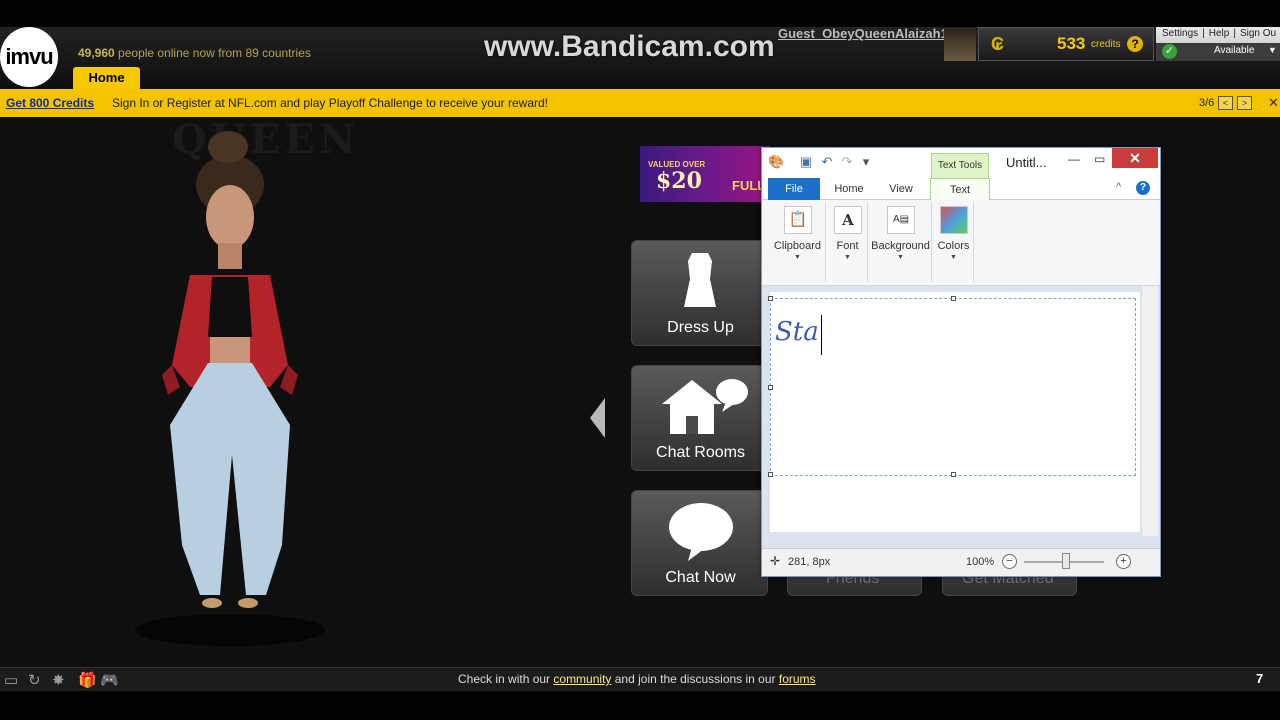  What do you see at coordinates (997, 44) in the screenshot?
I see `credits-icon: ₢` at bounding box center [997, 44].